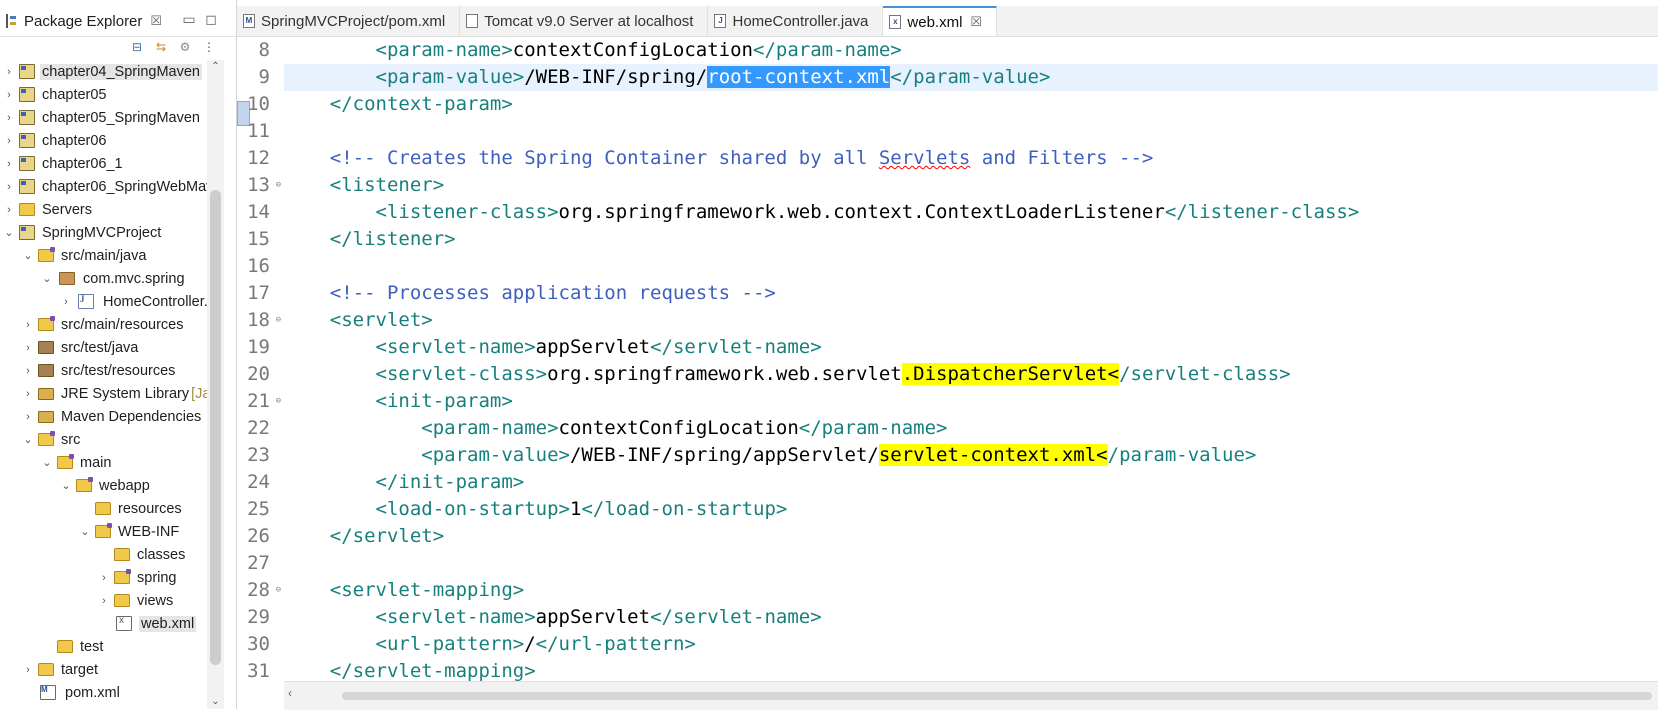  I want to click on tree-item: ⌄ src, so click(111, 439).